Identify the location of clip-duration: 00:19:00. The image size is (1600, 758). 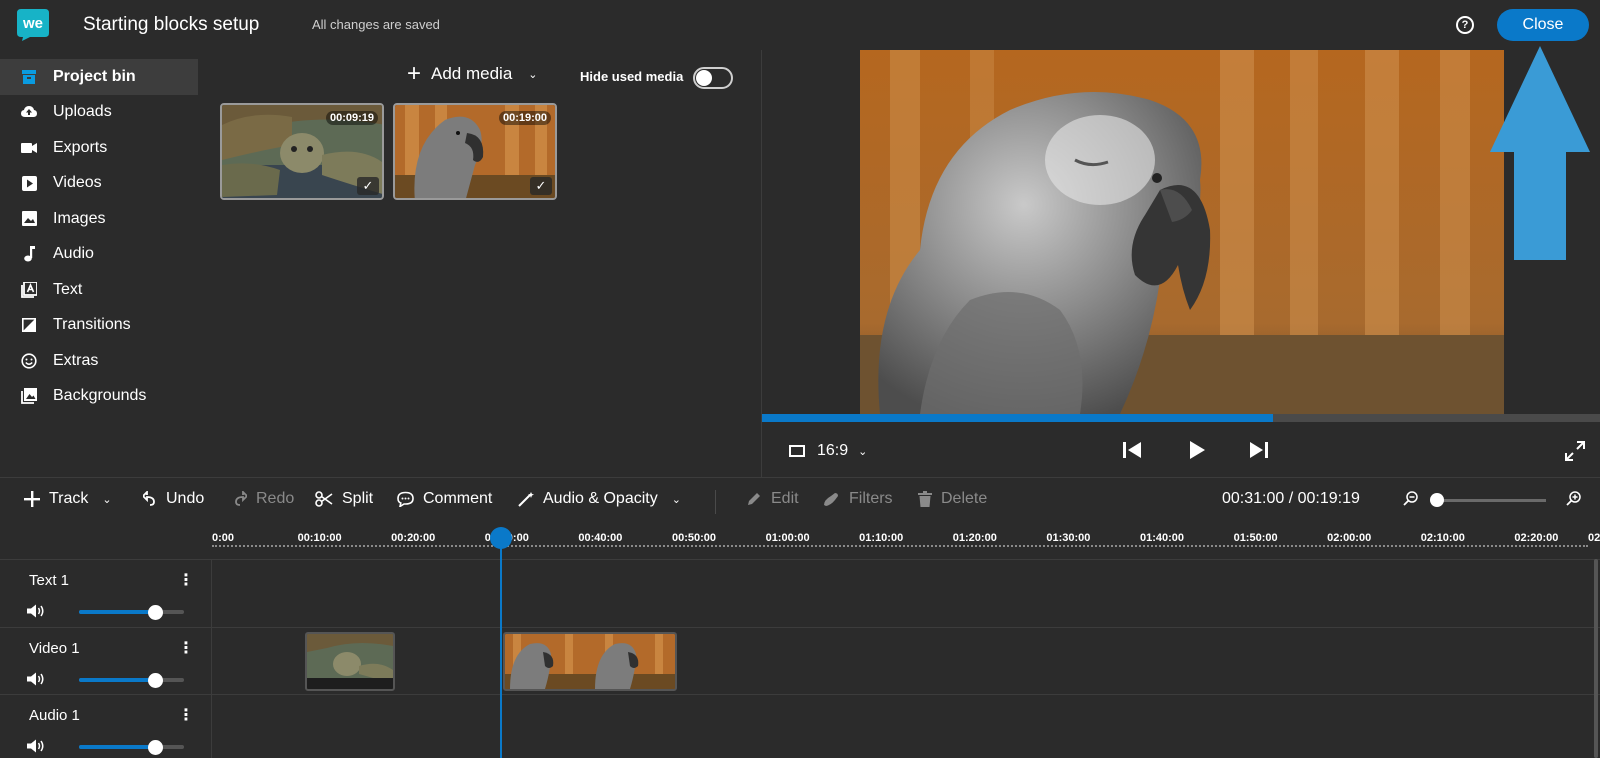
(524, 118).